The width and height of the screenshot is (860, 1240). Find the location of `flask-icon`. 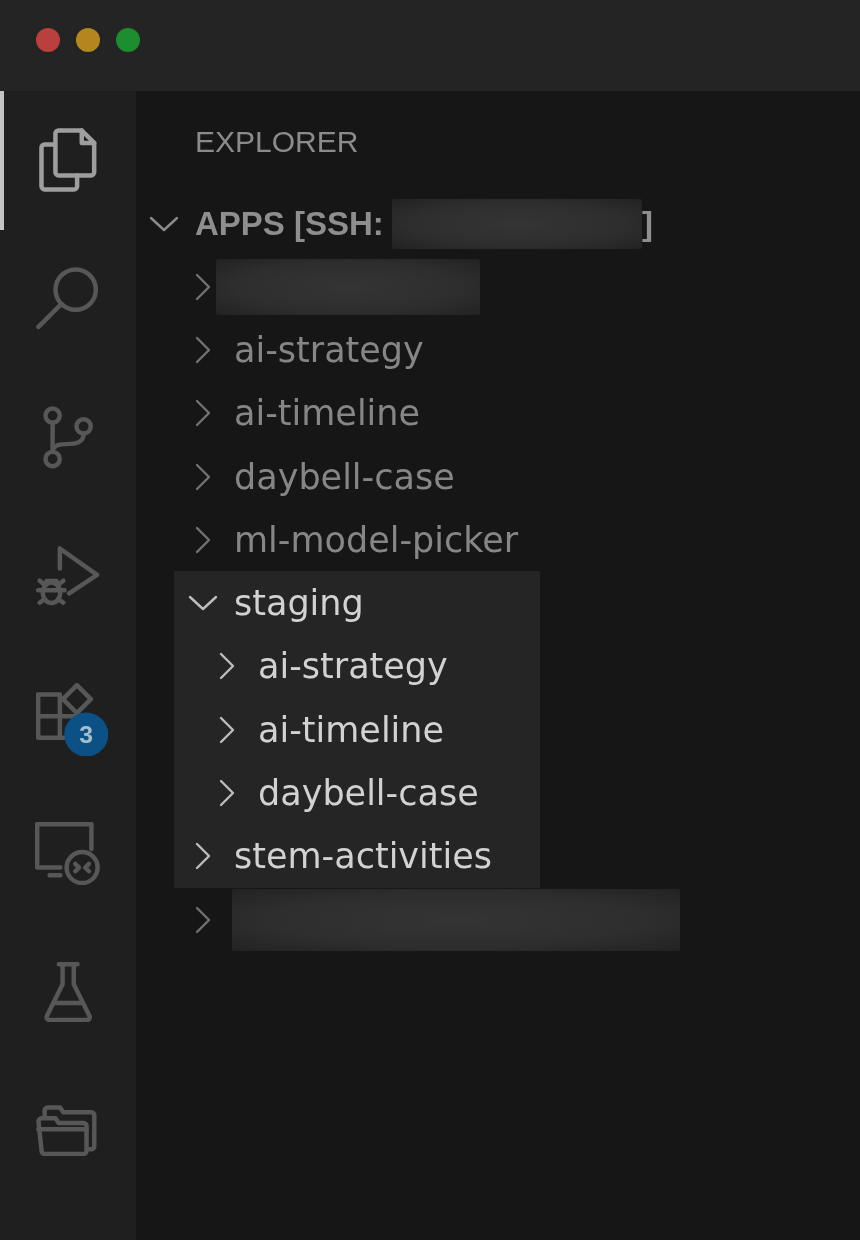

flask-icon is located at coordinates (68, 991).